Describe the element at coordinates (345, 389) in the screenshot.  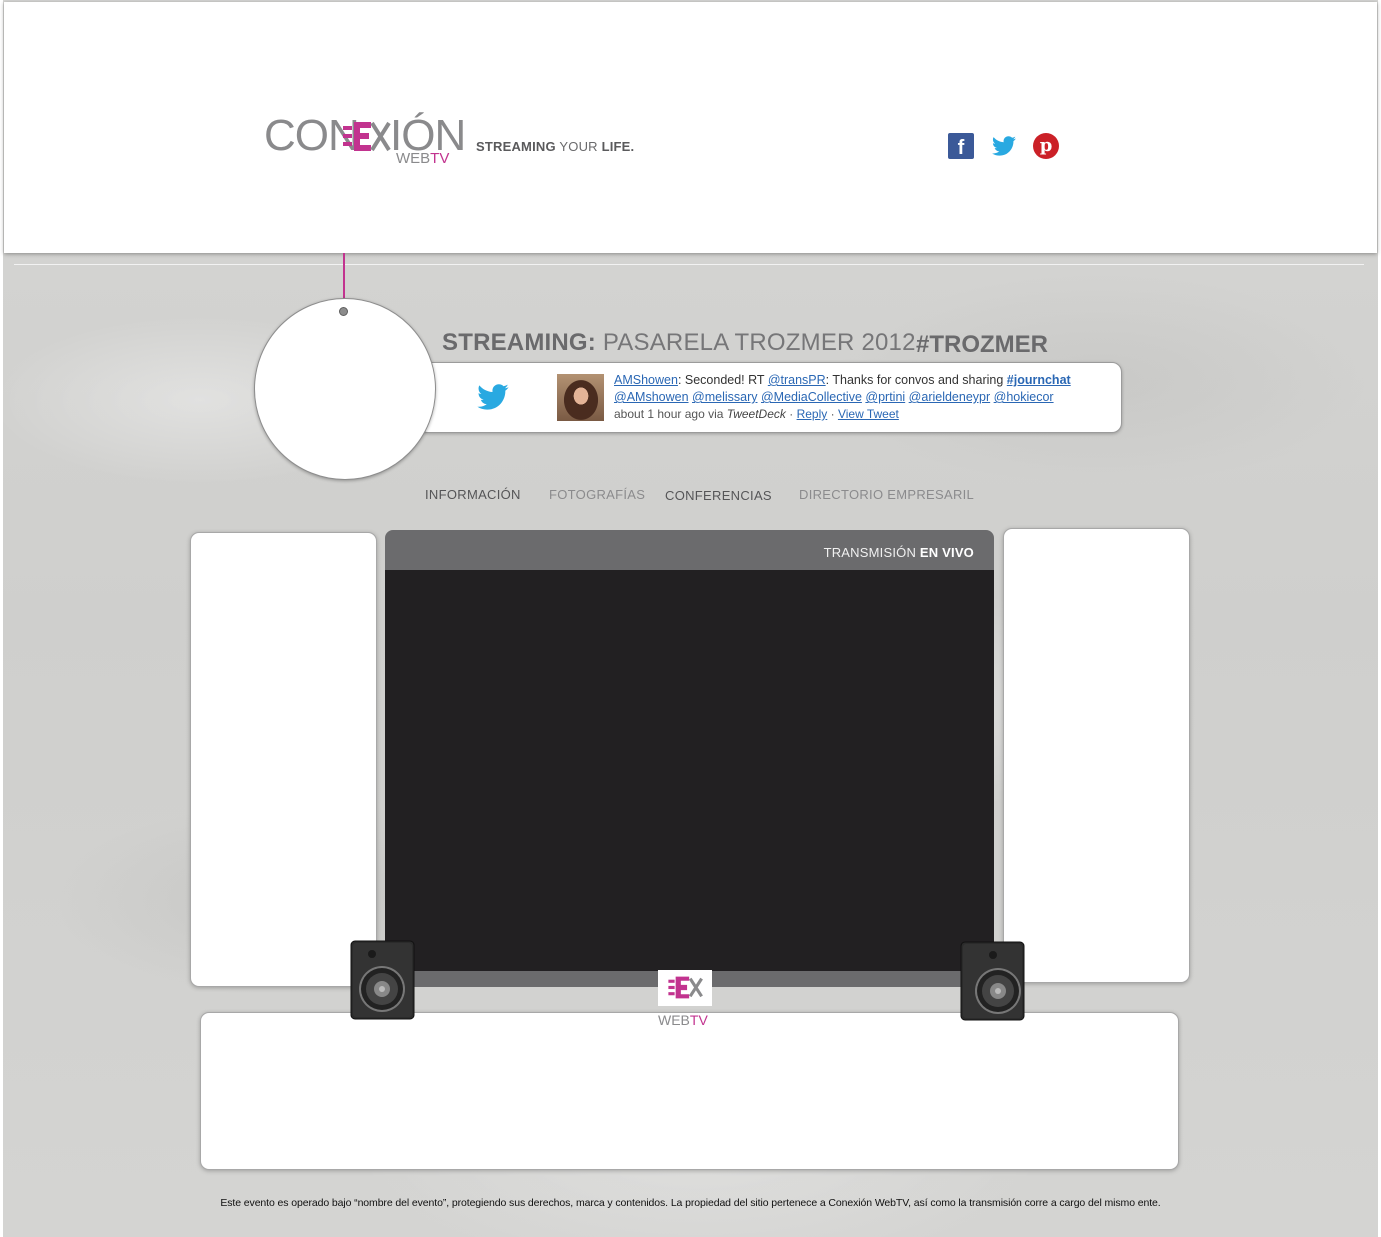
I see `event-badge-circle` at that location.